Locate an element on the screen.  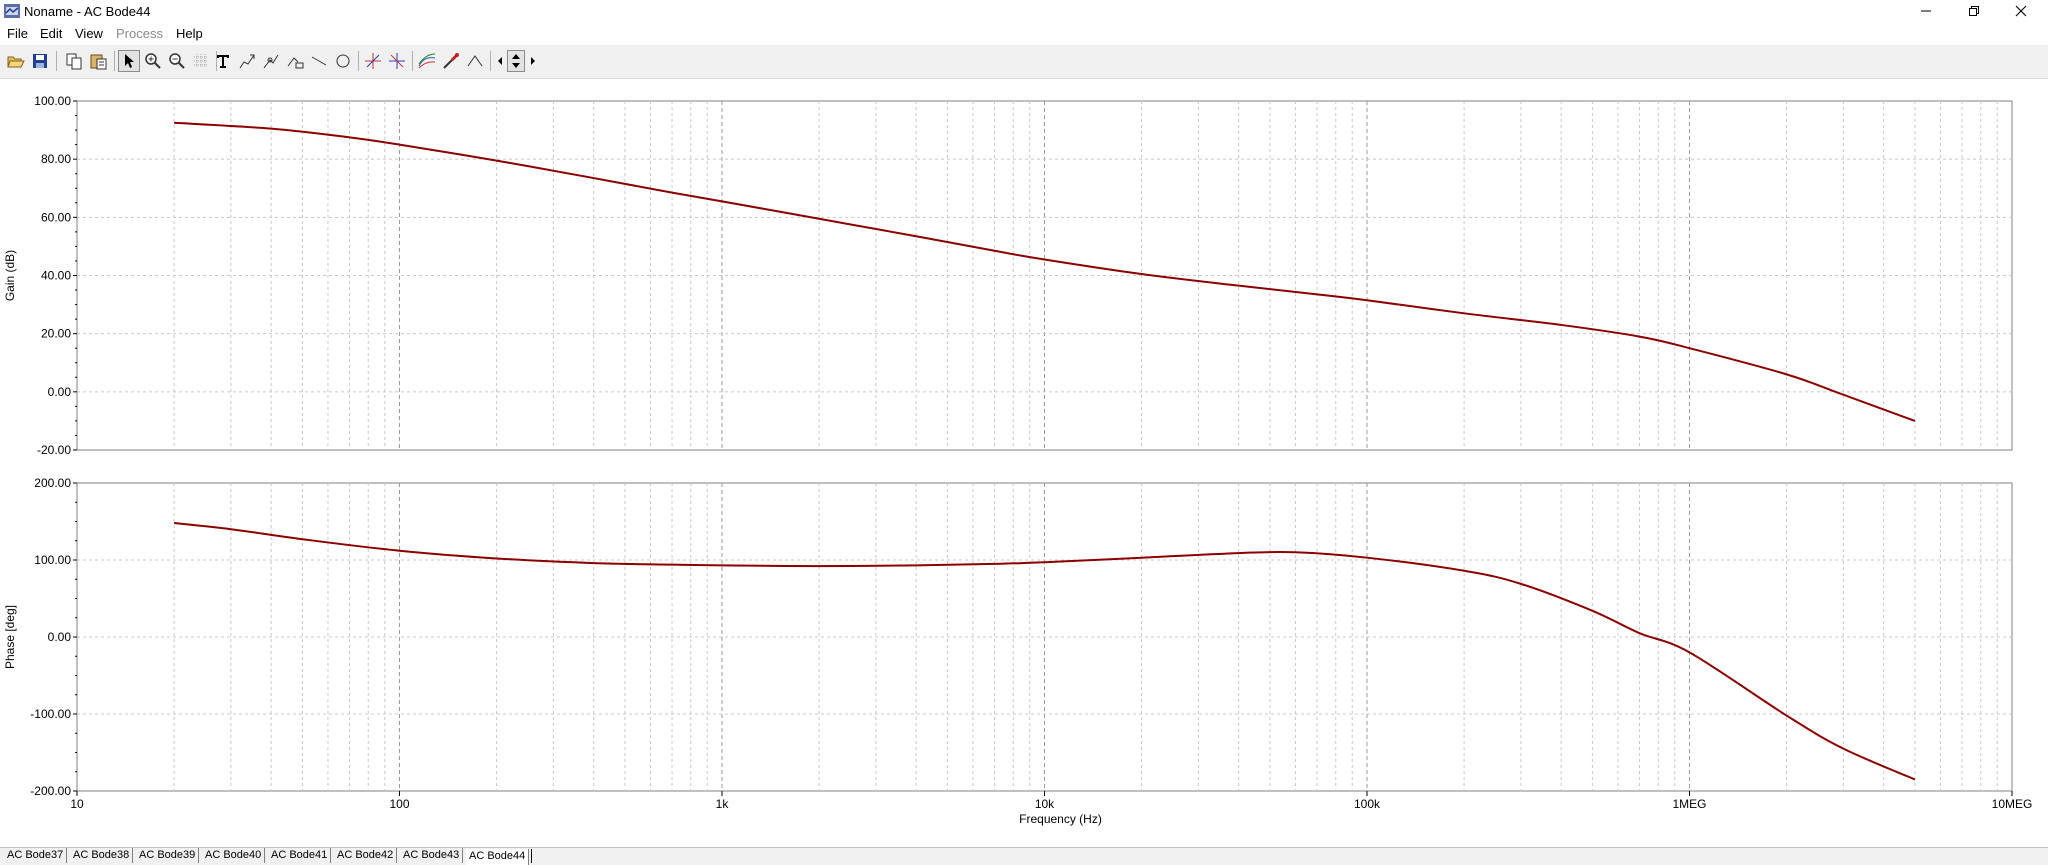
tab-ac-bode42: AC Bode42 is located at coordinates (366, 855).